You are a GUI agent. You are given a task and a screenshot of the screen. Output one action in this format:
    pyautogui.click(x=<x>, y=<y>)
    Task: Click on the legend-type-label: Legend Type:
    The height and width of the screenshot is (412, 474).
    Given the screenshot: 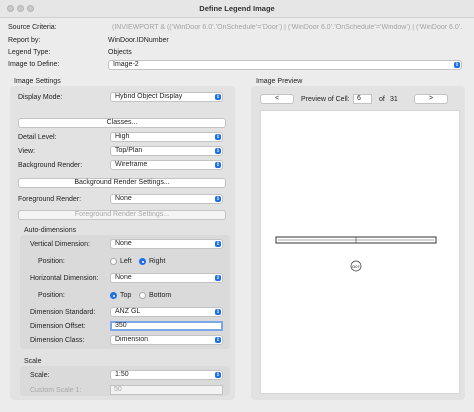 What is the action you would take?
    pyautogui.click(x=29, y=52)
    